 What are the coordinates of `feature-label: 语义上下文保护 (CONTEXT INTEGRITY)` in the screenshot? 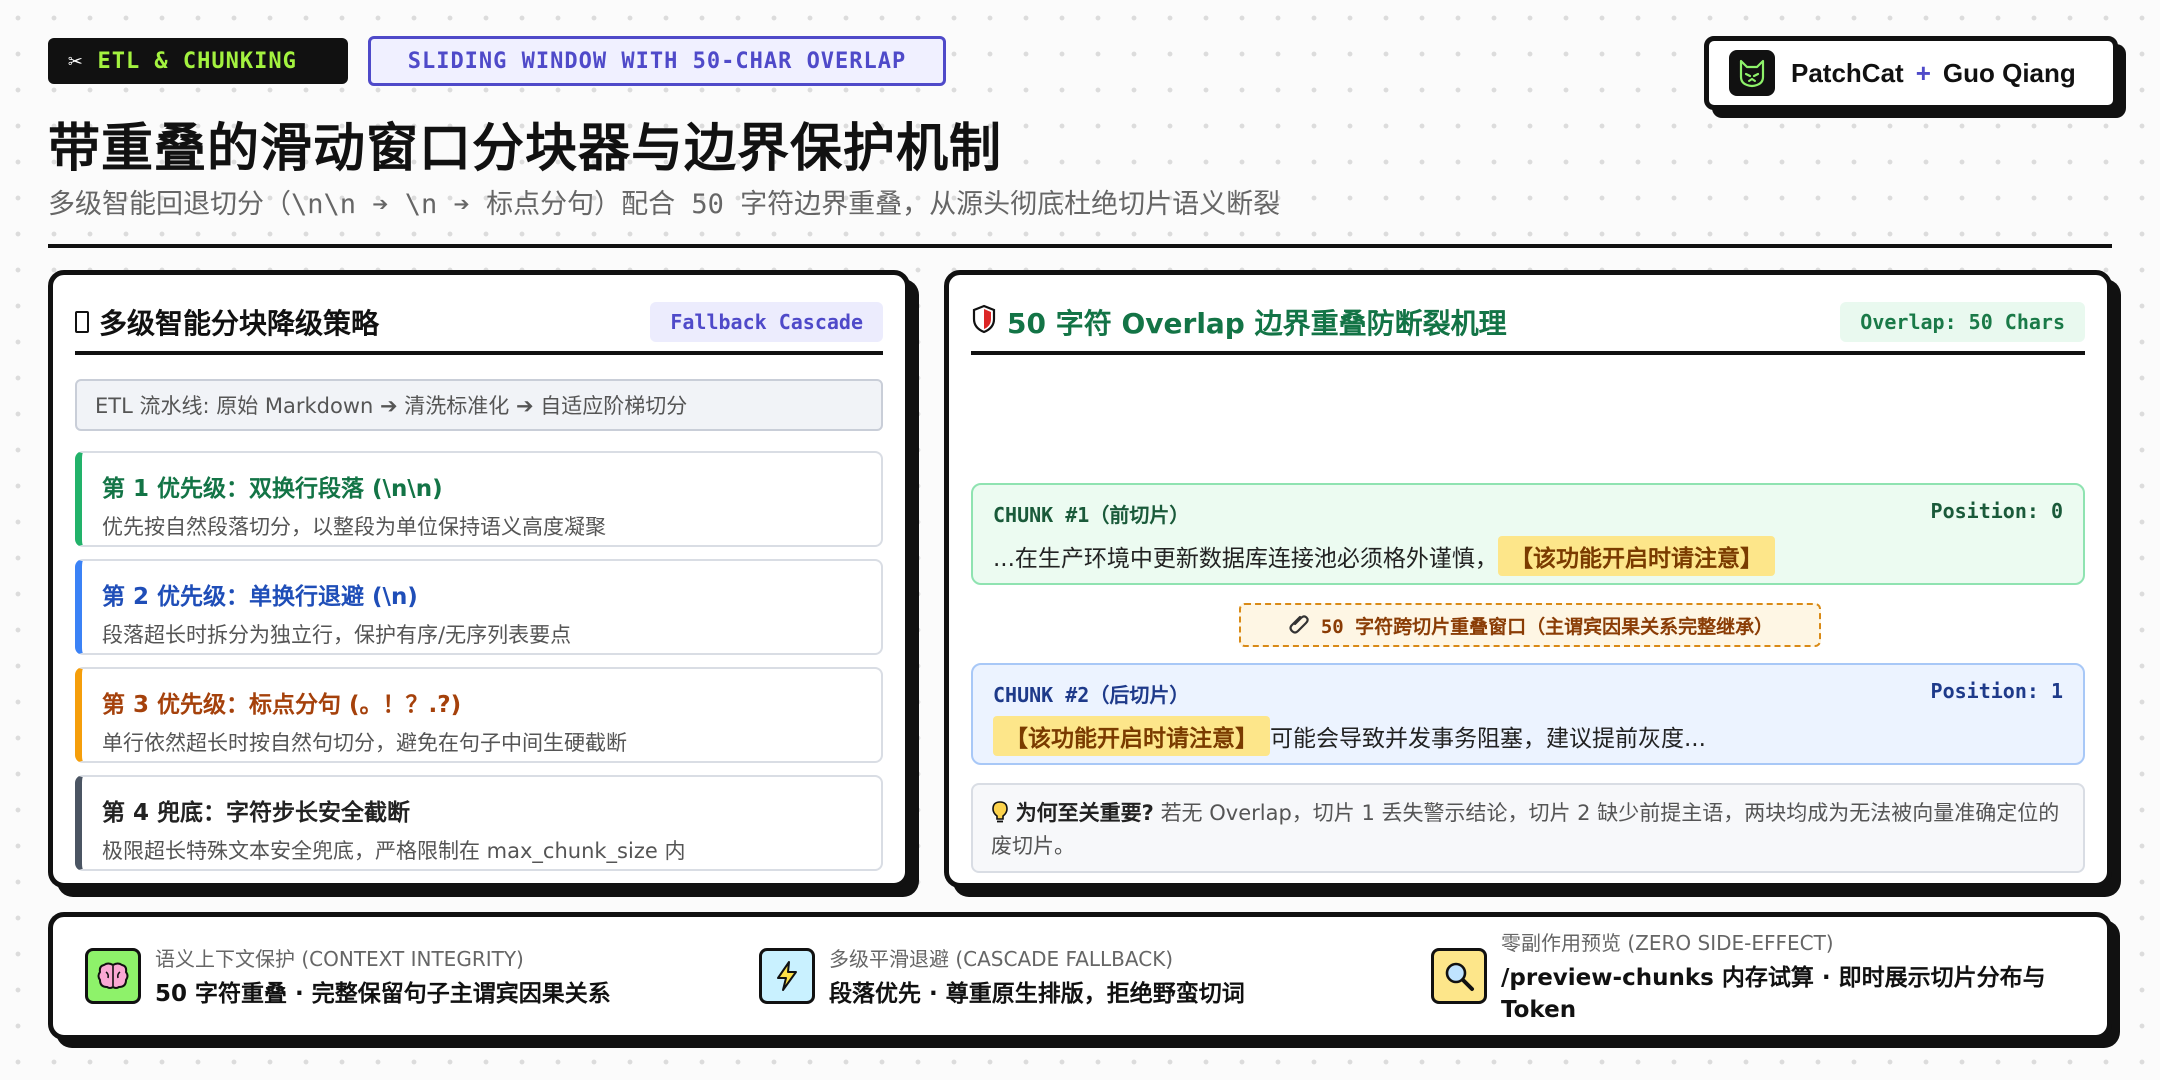 It's located at (339, 958).